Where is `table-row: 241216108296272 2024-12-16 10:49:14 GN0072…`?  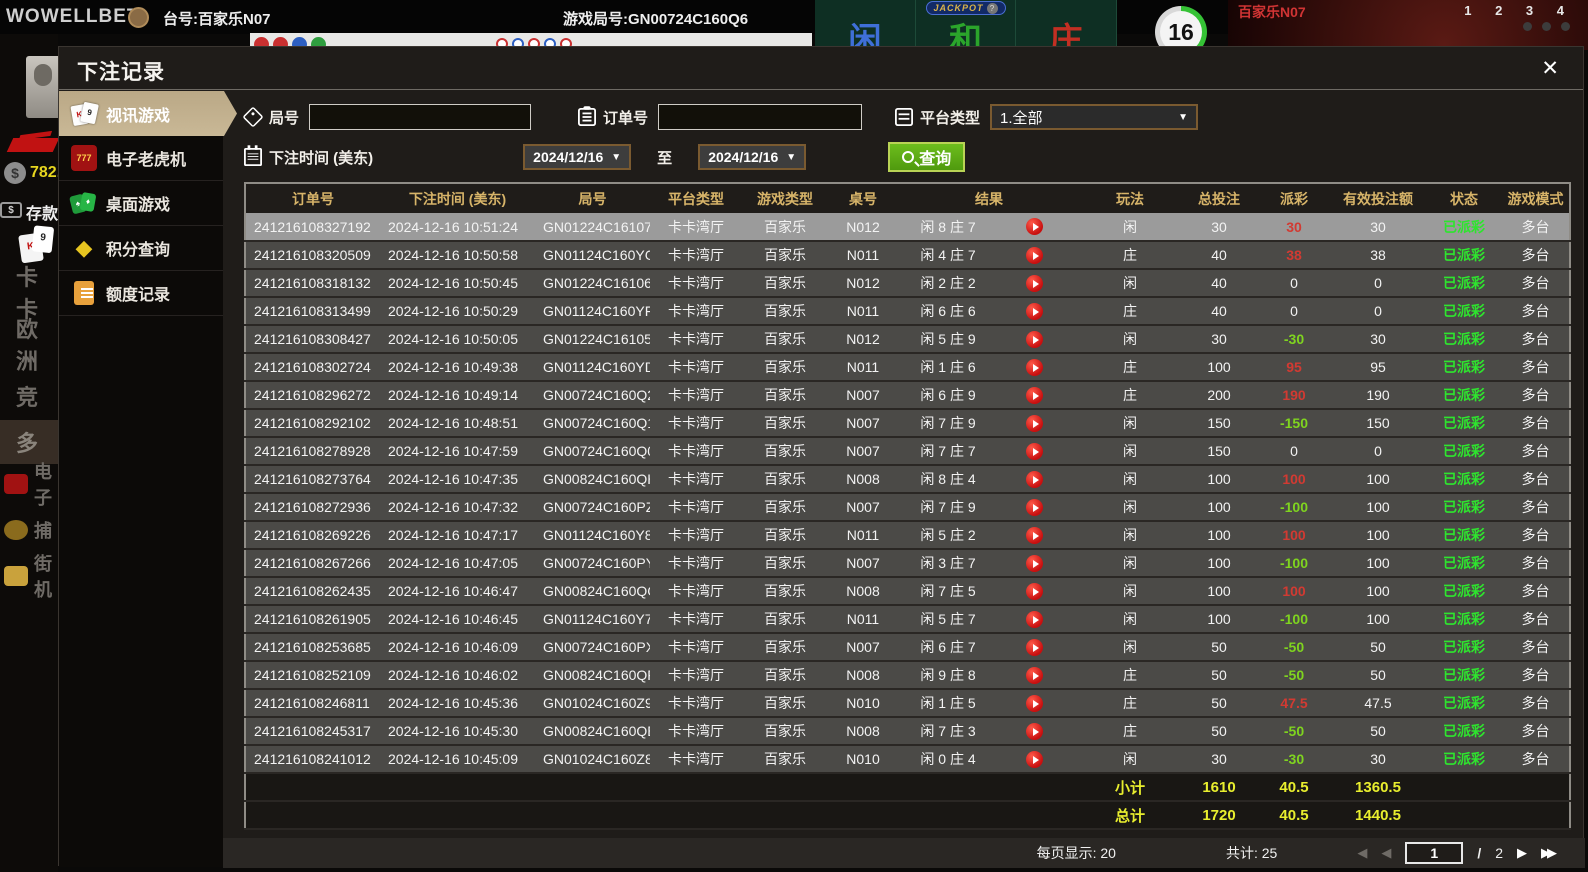 table-row: 241216108296272 2024-12-16 10:49:14 GN0072… is located at coordinates (907, 395).